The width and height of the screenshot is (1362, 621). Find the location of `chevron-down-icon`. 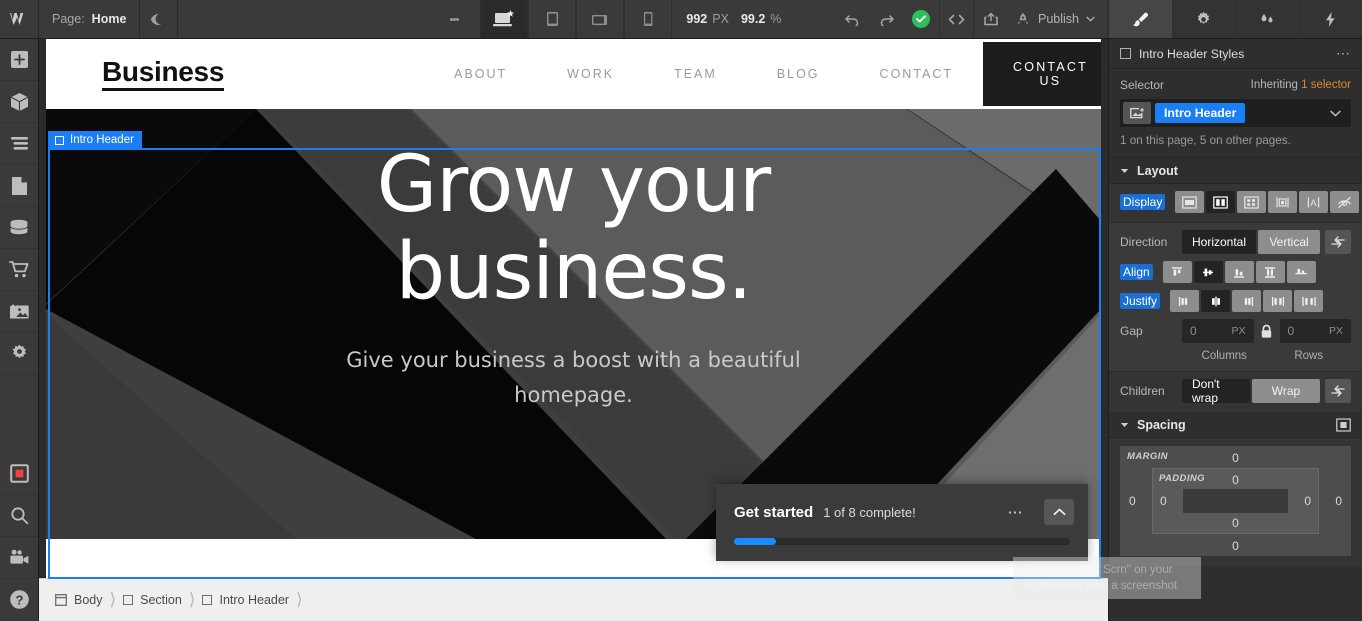

chevron-down-icon is located at coordinates (1339, 113).